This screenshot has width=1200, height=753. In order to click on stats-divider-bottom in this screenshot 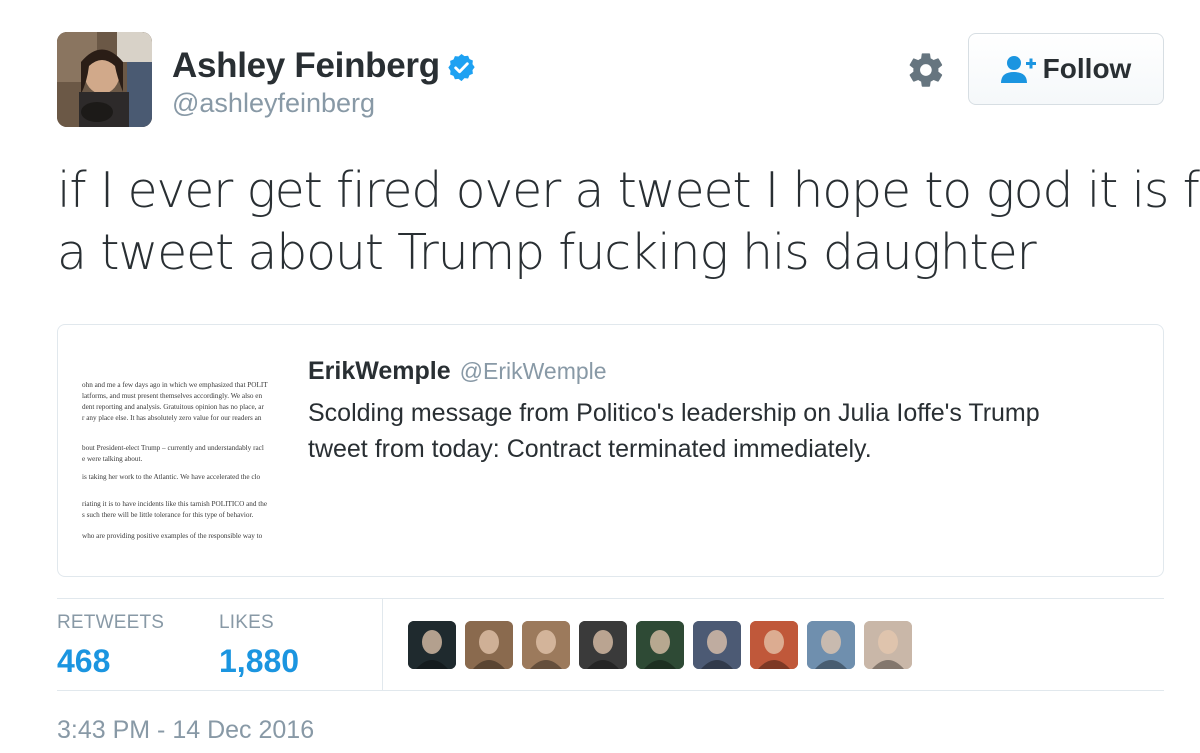, I will do `click(610, 690)`.